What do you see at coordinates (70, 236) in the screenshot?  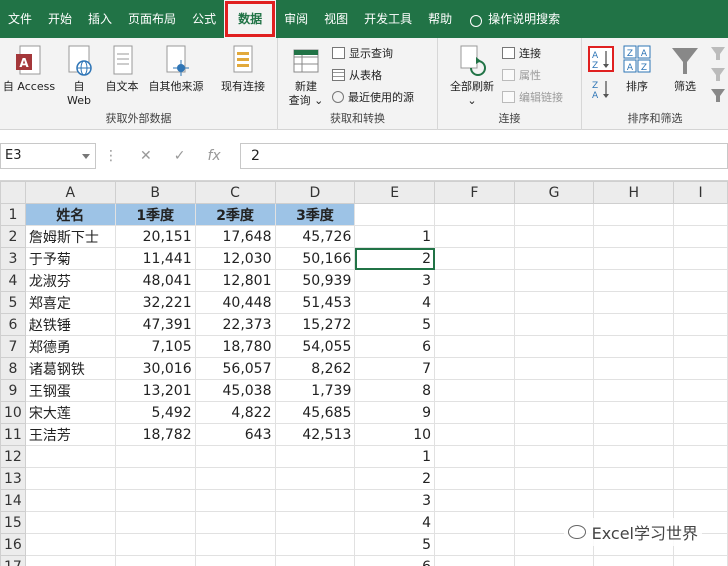 I see `cell: 詹姆斯下士` at bounding box center [70, 236].